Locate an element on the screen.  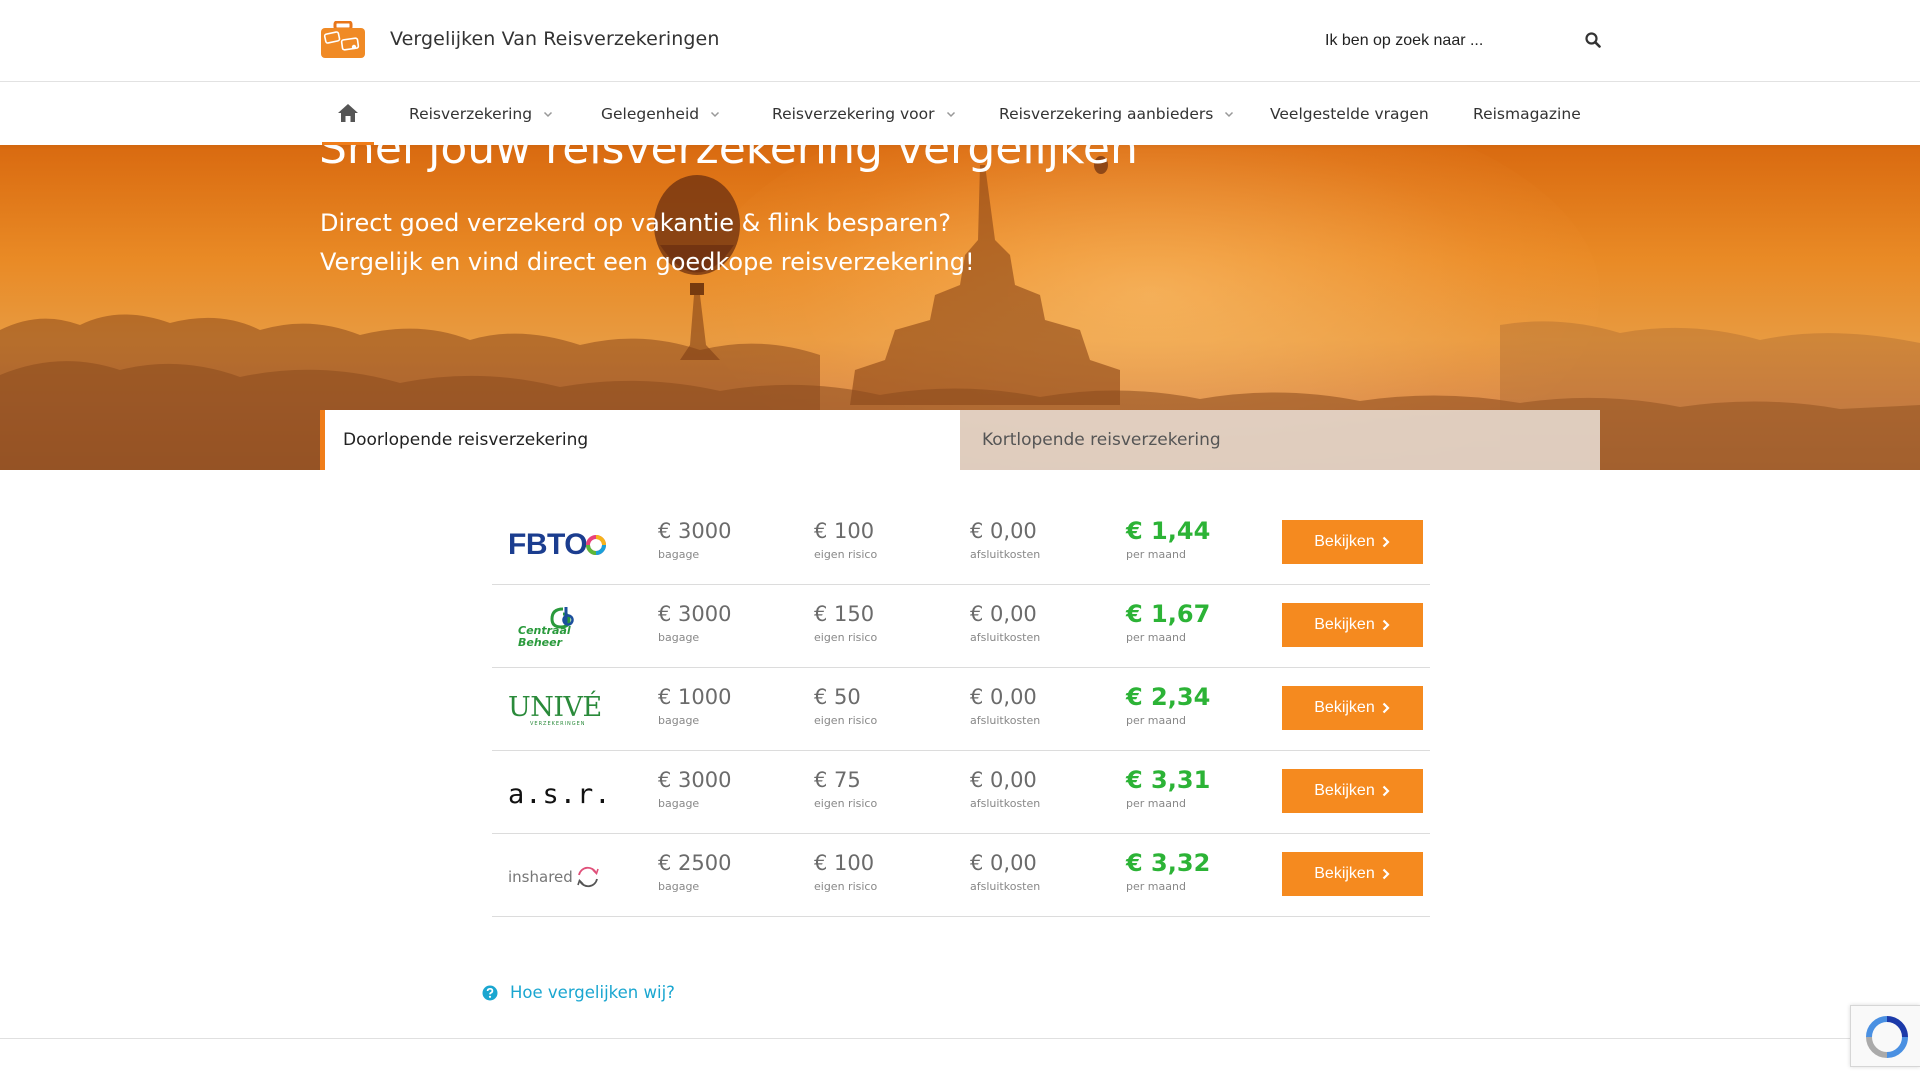
brand-logo-asr: a.s.r. is located at coordinates (563, 794).